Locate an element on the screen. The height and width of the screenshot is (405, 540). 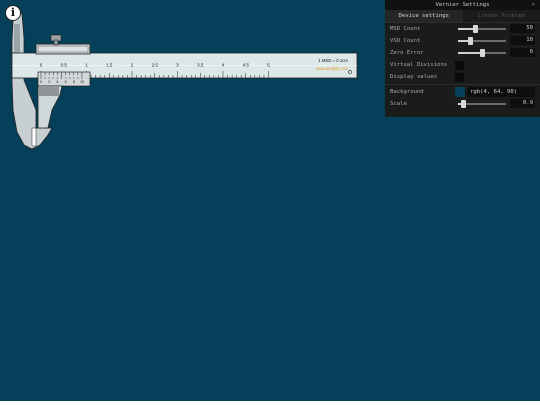
main-scale-label: 1.5 is located at coordinates (109, 65).